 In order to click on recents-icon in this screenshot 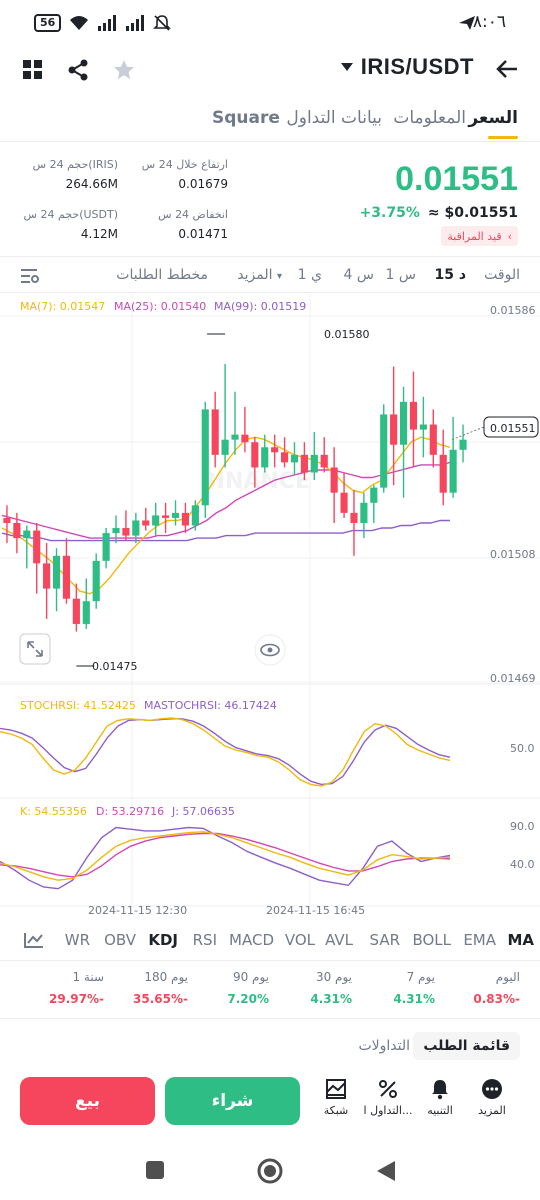, I will do `click(155, 1170)`.